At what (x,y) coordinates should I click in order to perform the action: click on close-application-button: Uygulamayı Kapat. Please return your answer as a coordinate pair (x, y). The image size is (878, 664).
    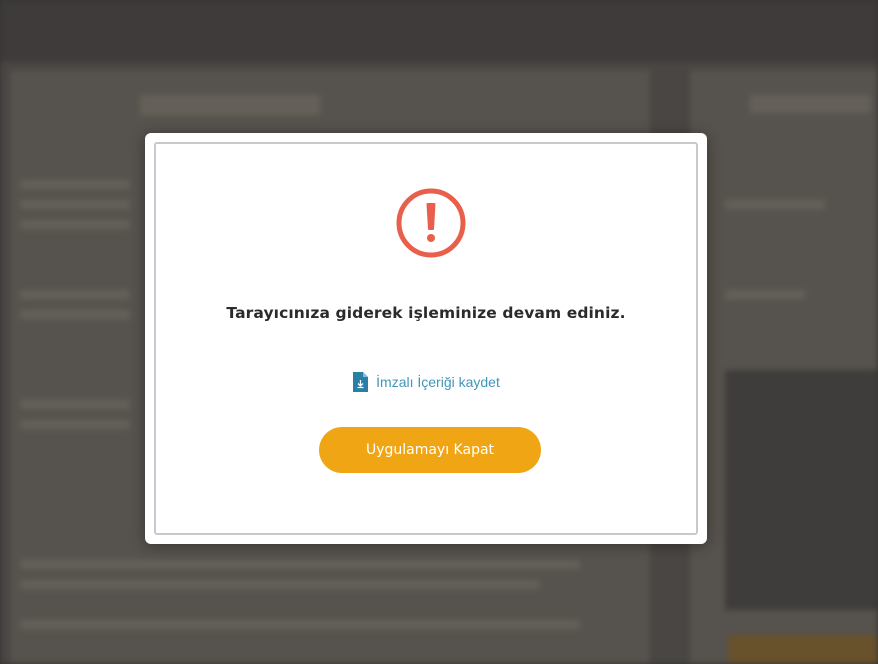
    Looking at the image, I should click on (430, 450).